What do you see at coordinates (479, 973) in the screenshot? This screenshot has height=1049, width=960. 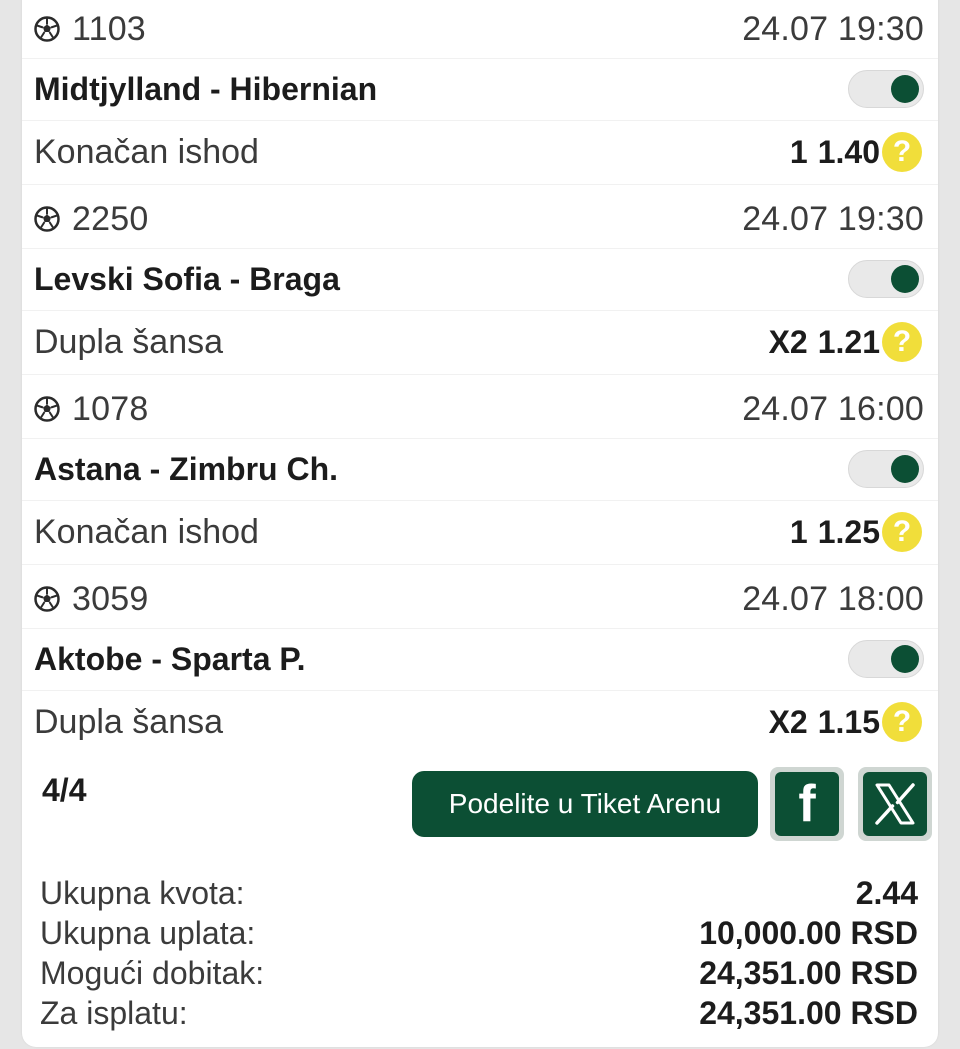 I see `possible-win-row: Mogući dobitak: 24,351.00 RSD` at bounding box center [479, 973].